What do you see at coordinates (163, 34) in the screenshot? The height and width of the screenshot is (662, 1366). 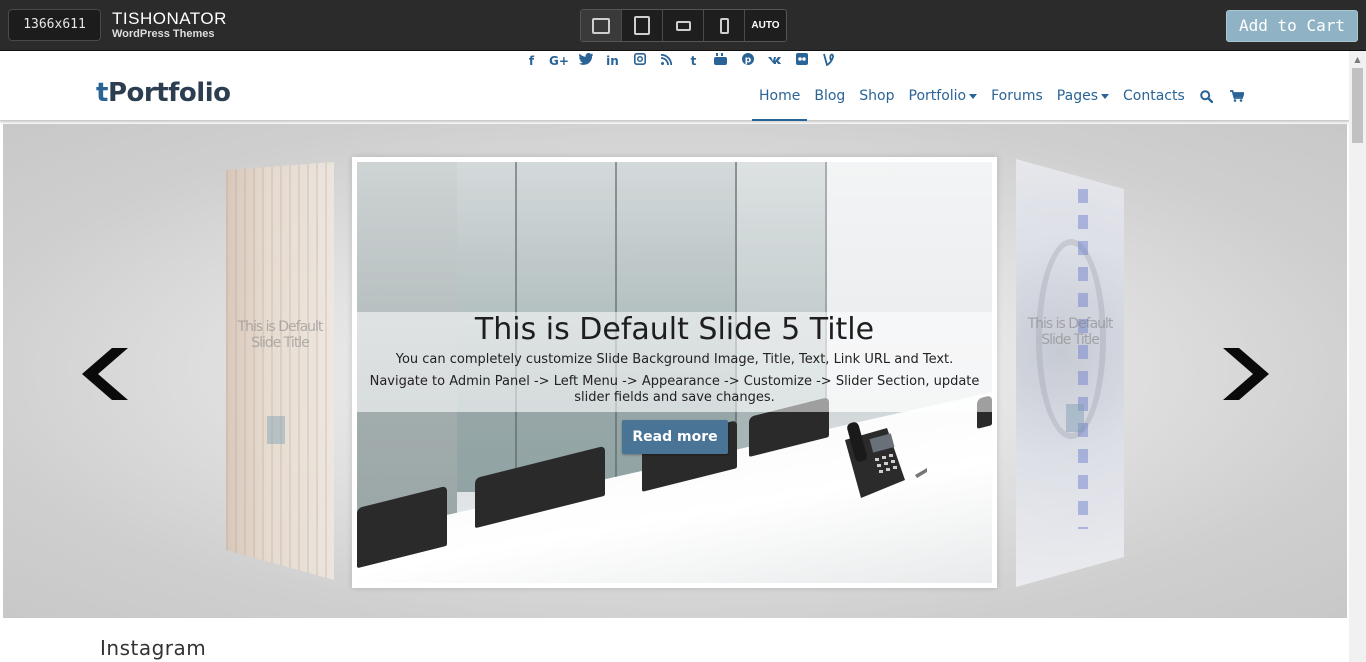 I see `brand-subtitle: WordPress Themes` at bounding box center [163, 34].